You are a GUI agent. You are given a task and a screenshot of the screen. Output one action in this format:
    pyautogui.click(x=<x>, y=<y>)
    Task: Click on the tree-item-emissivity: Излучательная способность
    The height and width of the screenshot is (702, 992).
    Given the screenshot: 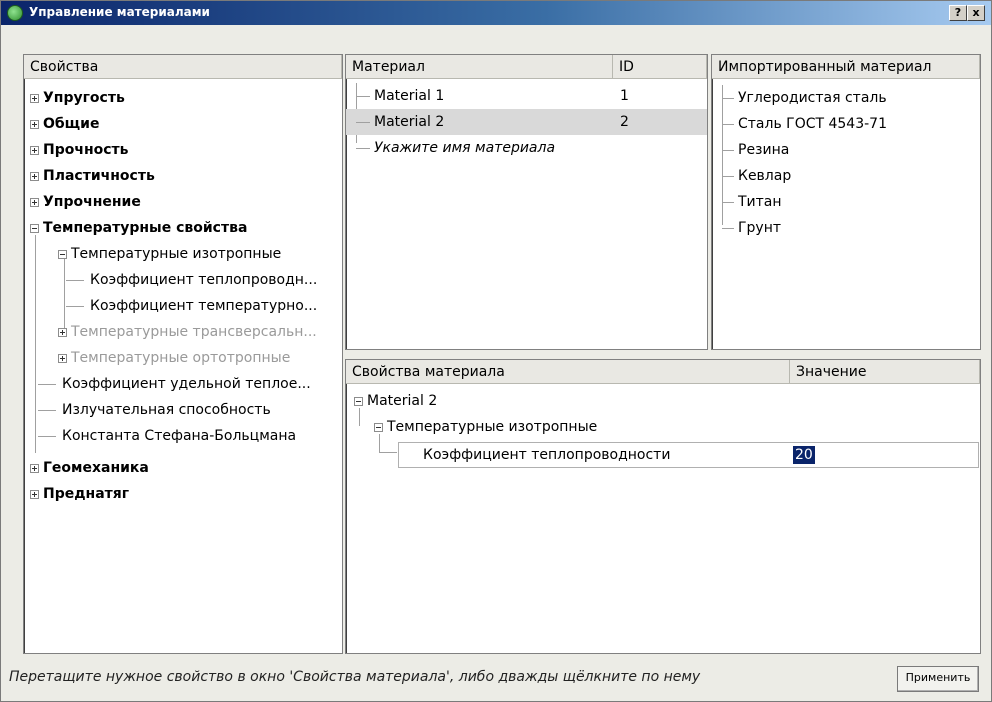 What is the action you would take?
    pyautogui.click(x=154, y=410)
    